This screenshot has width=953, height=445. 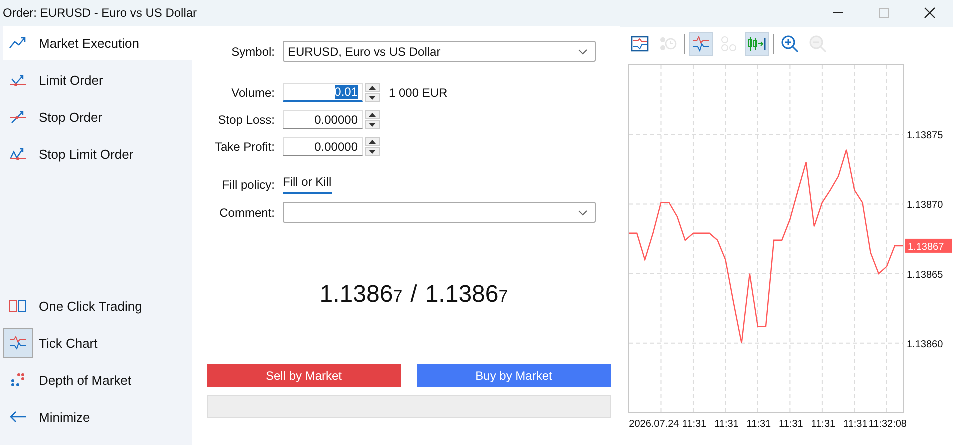 What do you see at coordinates (928, 245) in the screenshot?
I see `price-tag: 1.13867` at bounding box center [928, 245].